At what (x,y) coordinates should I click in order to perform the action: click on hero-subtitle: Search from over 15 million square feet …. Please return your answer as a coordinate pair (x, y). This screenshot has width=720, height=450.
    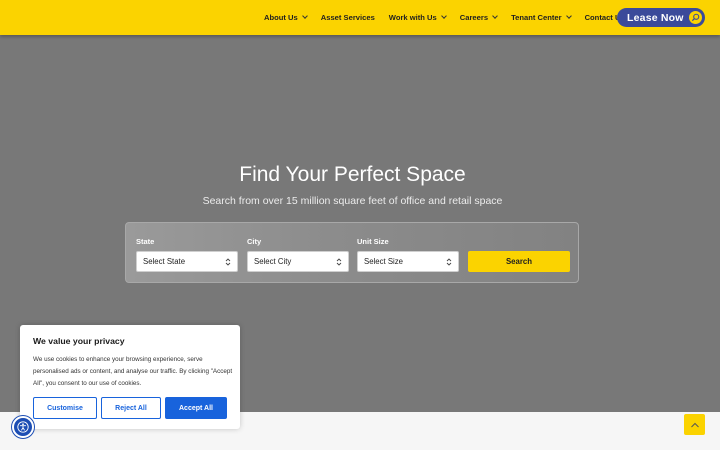
    Looking at the image, I should click on (352, 201).